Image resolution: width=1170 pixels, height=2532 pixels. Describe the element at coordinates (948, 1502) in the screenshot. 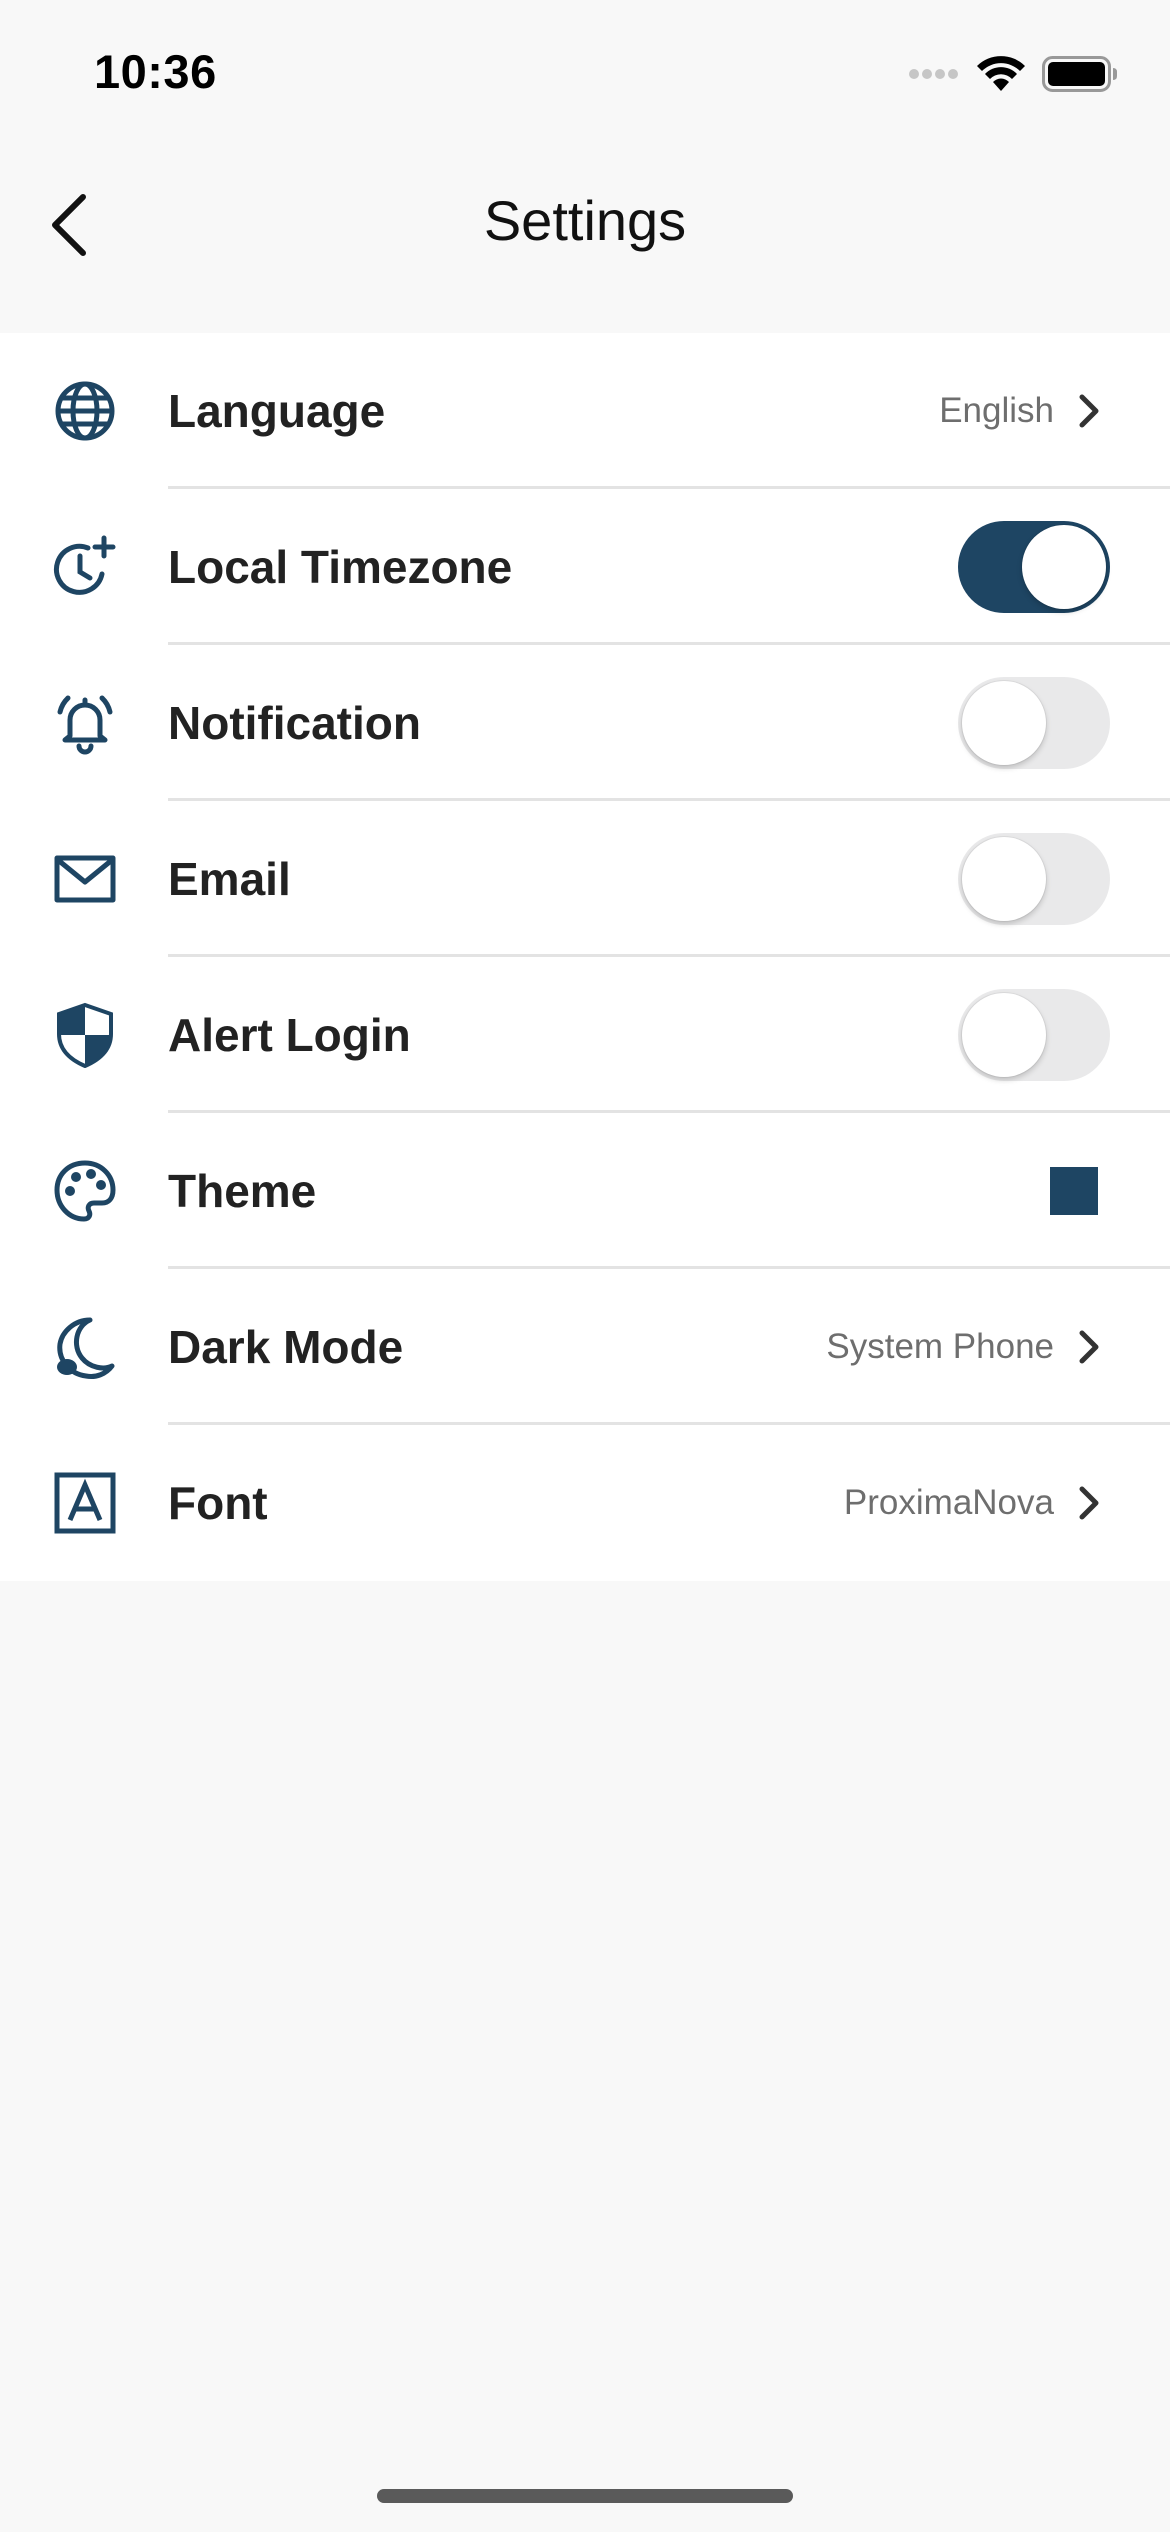

I see `setting-value-font: ProximaNova` at that location.